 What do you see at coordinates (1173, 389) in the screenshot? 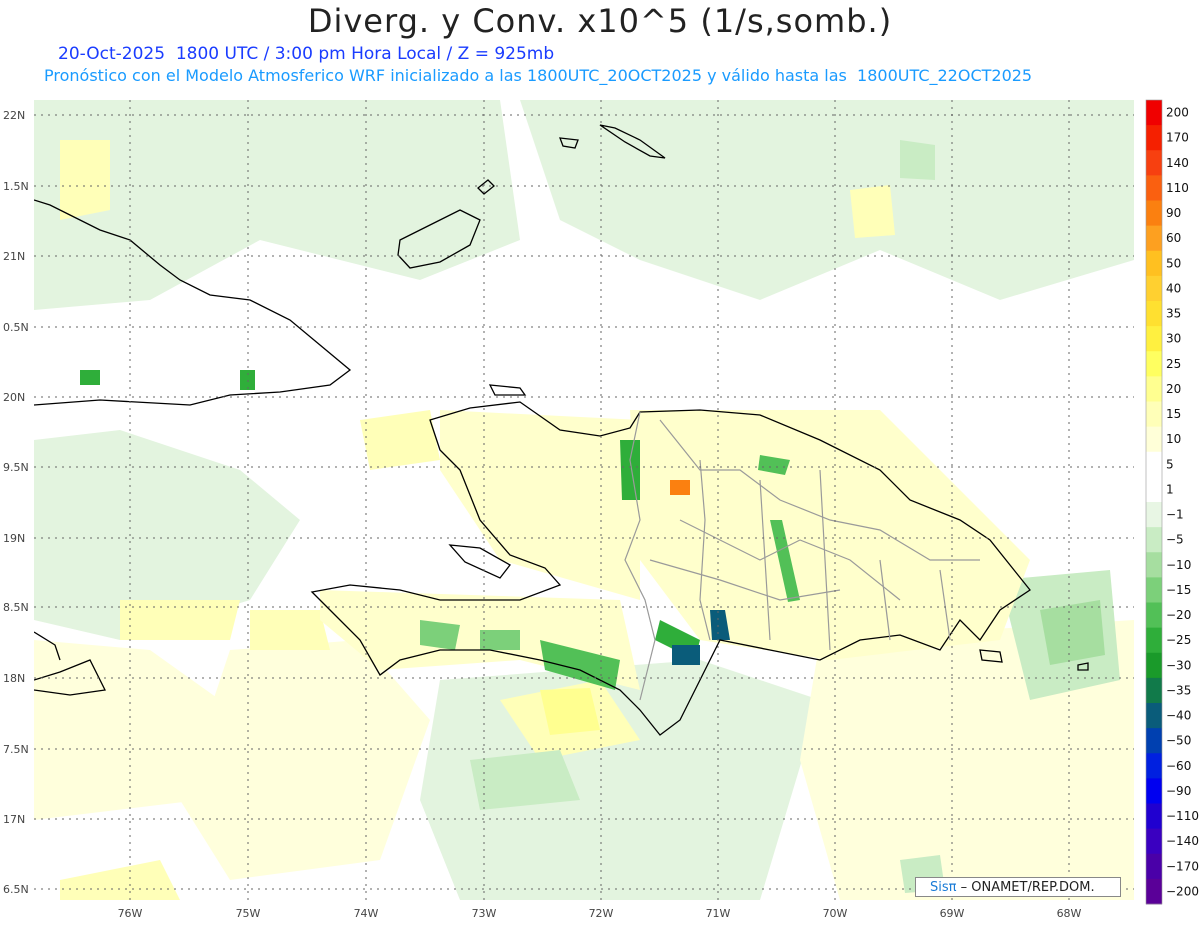
I see `colorbar-label: 20` at bounding box center [1173, 389].